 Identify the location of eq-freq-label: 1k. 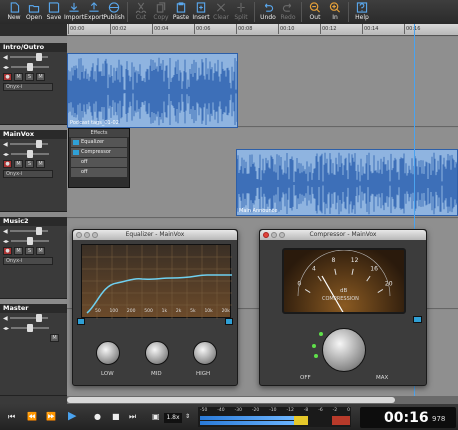
(164, 311).